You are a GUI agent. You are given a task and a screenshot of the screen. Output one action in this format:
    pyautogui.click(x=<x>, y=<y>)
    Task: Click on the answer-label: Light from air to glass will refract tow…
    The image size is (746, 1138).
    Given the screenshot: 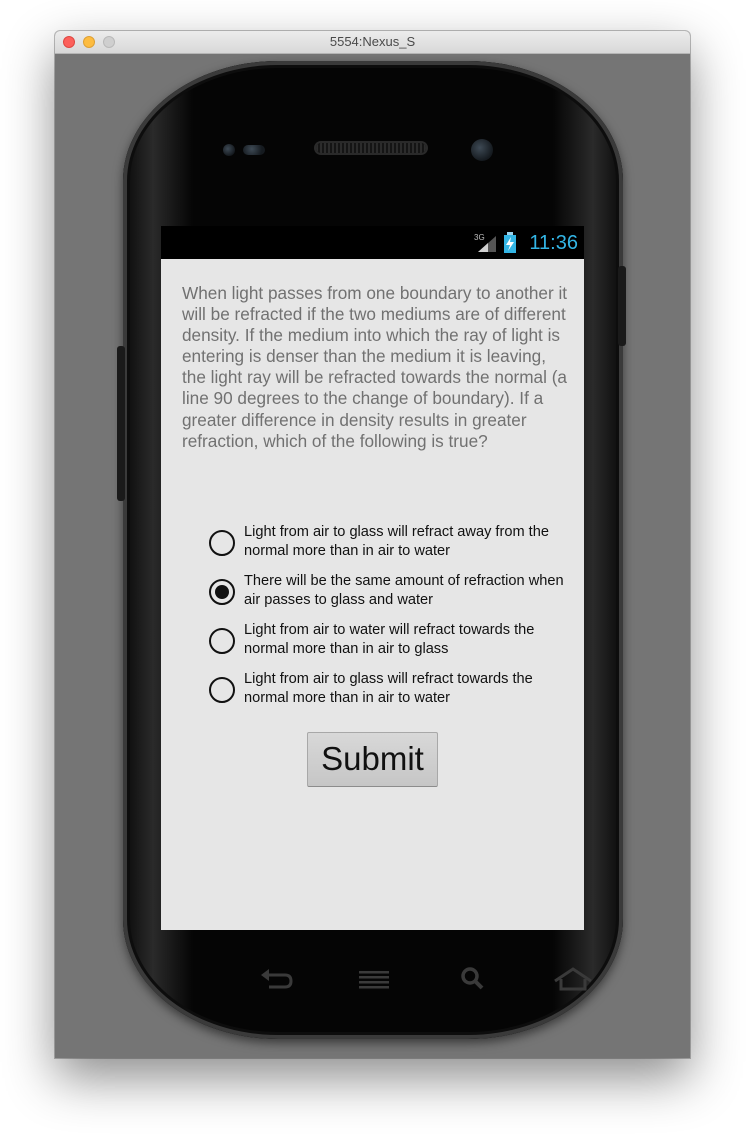 What is the action you would take?
    pyautogui.click(x=411, y=688)
    